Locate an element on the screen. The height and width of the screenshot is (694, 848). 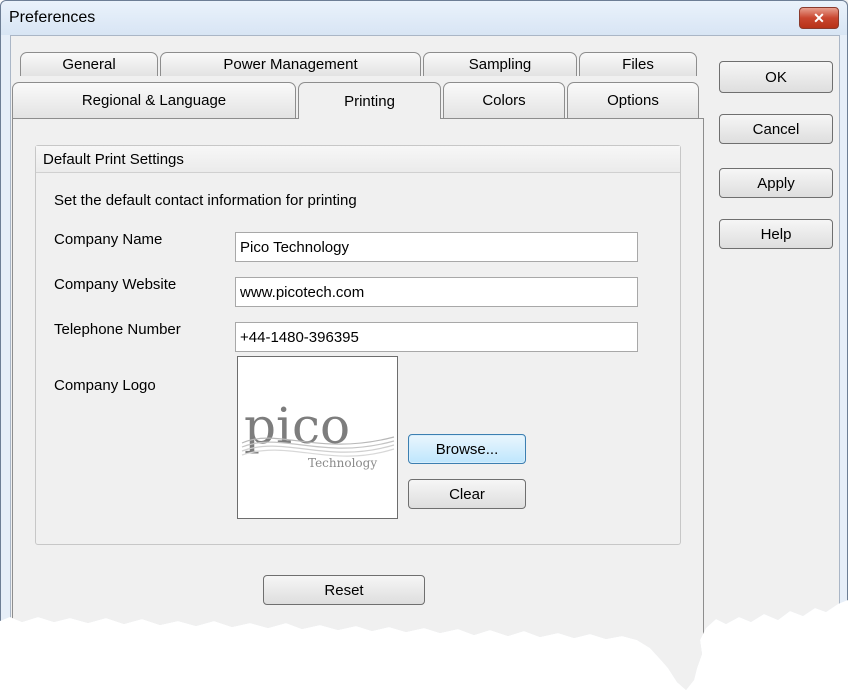
tab-label: General is located at coordinates (89, 64).